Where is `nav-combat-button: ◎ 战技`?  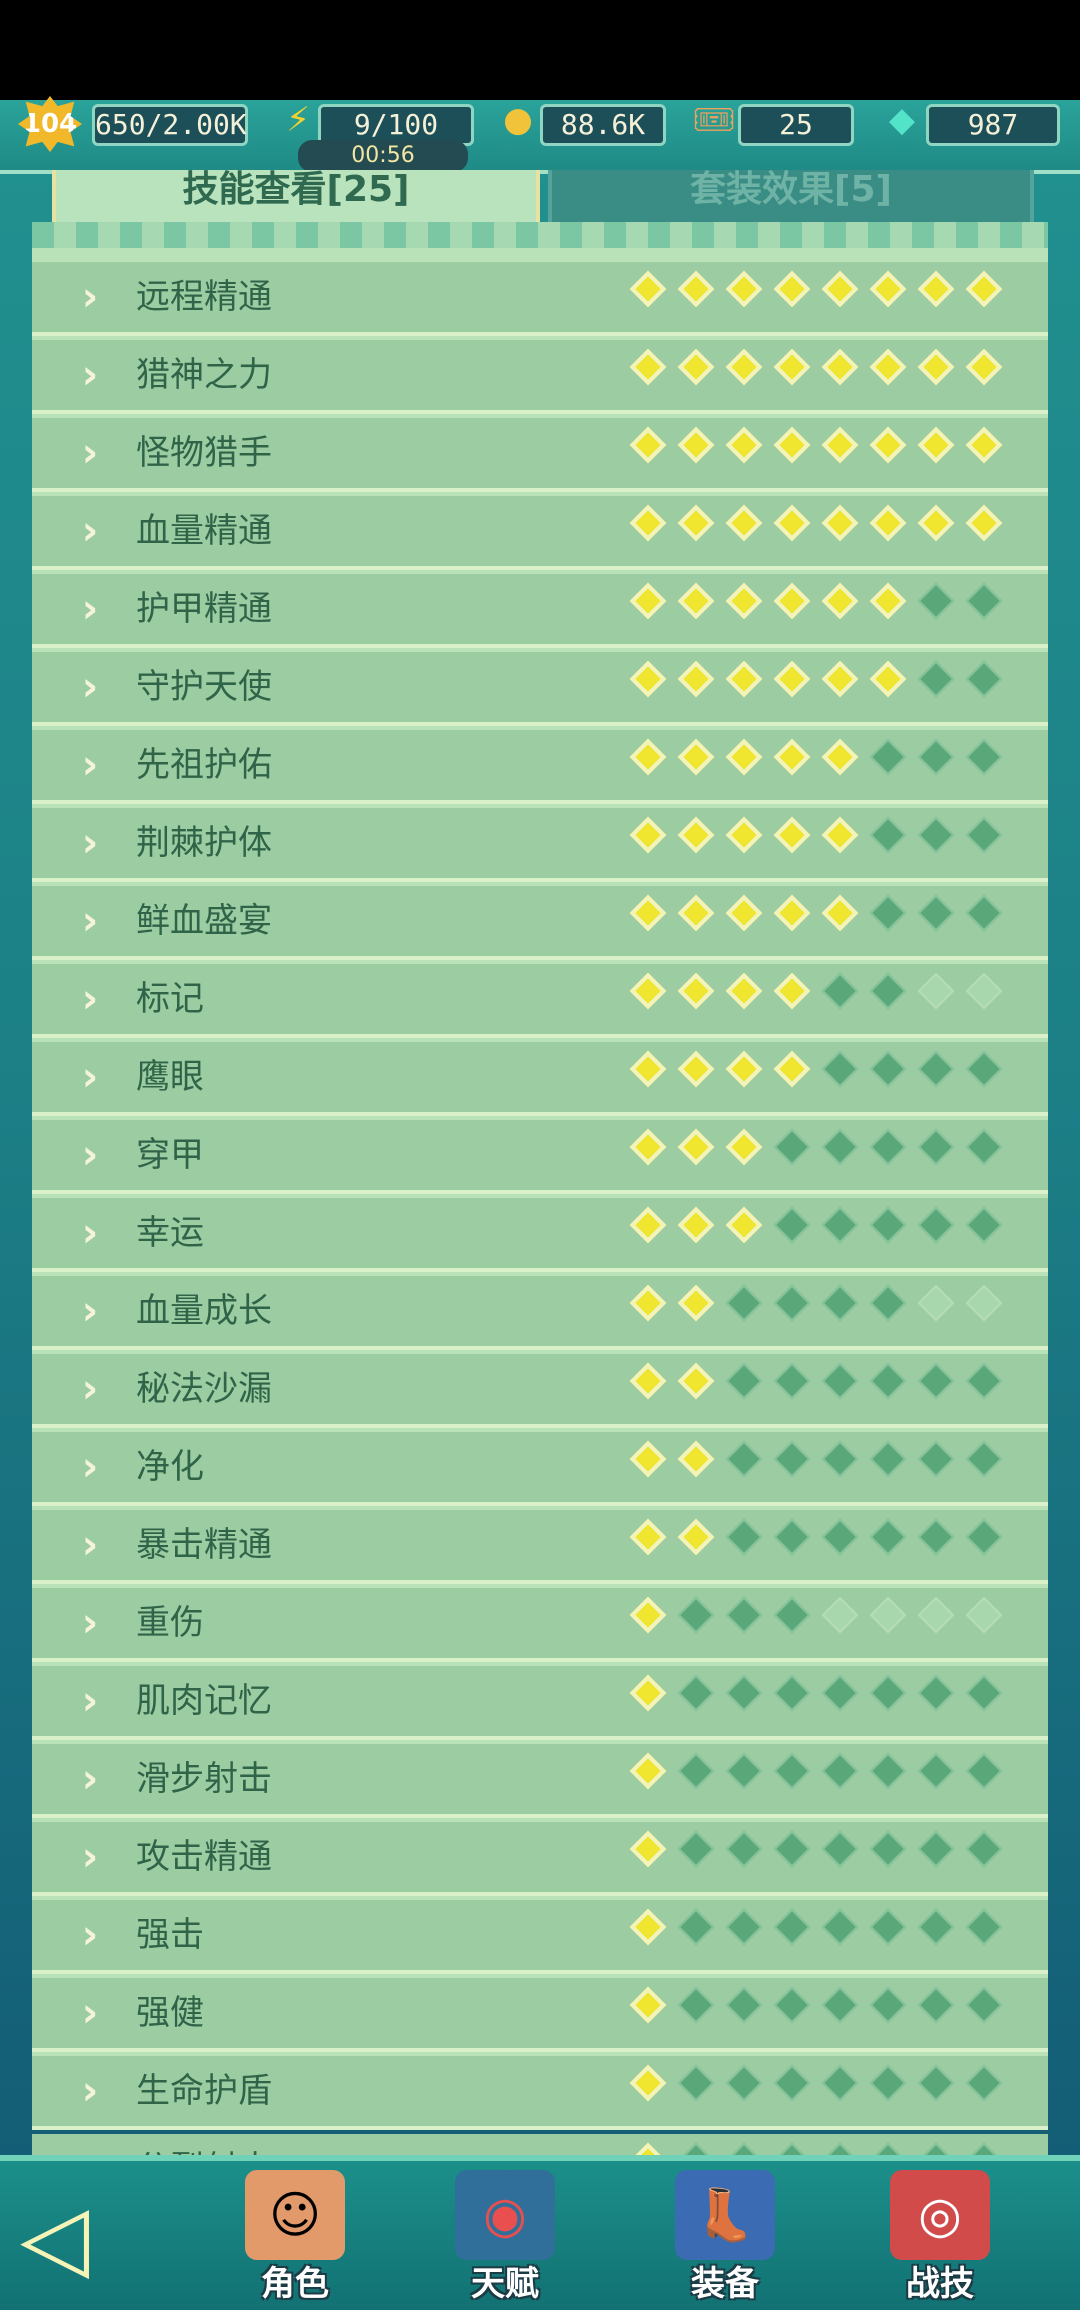
nav-combat-button: ◎ 战技 is located at coordinates (940, 2237).